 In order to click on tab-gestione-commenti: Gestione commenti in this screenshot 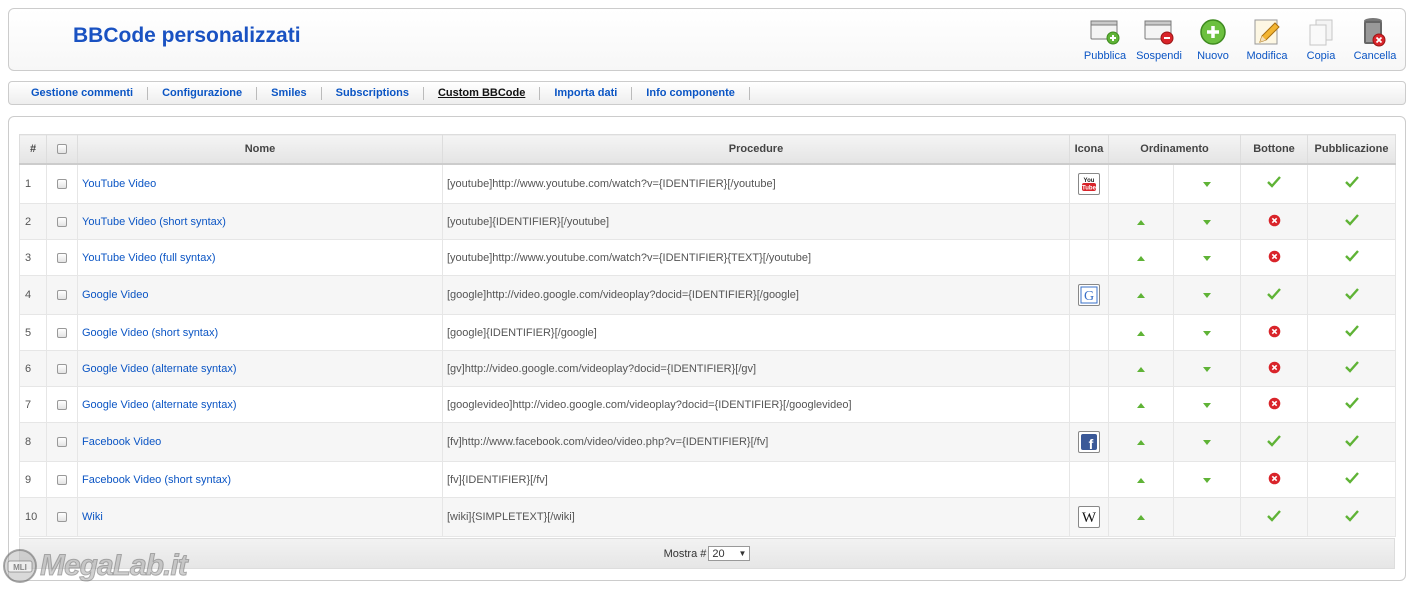, I will do `click(83, 93)`.